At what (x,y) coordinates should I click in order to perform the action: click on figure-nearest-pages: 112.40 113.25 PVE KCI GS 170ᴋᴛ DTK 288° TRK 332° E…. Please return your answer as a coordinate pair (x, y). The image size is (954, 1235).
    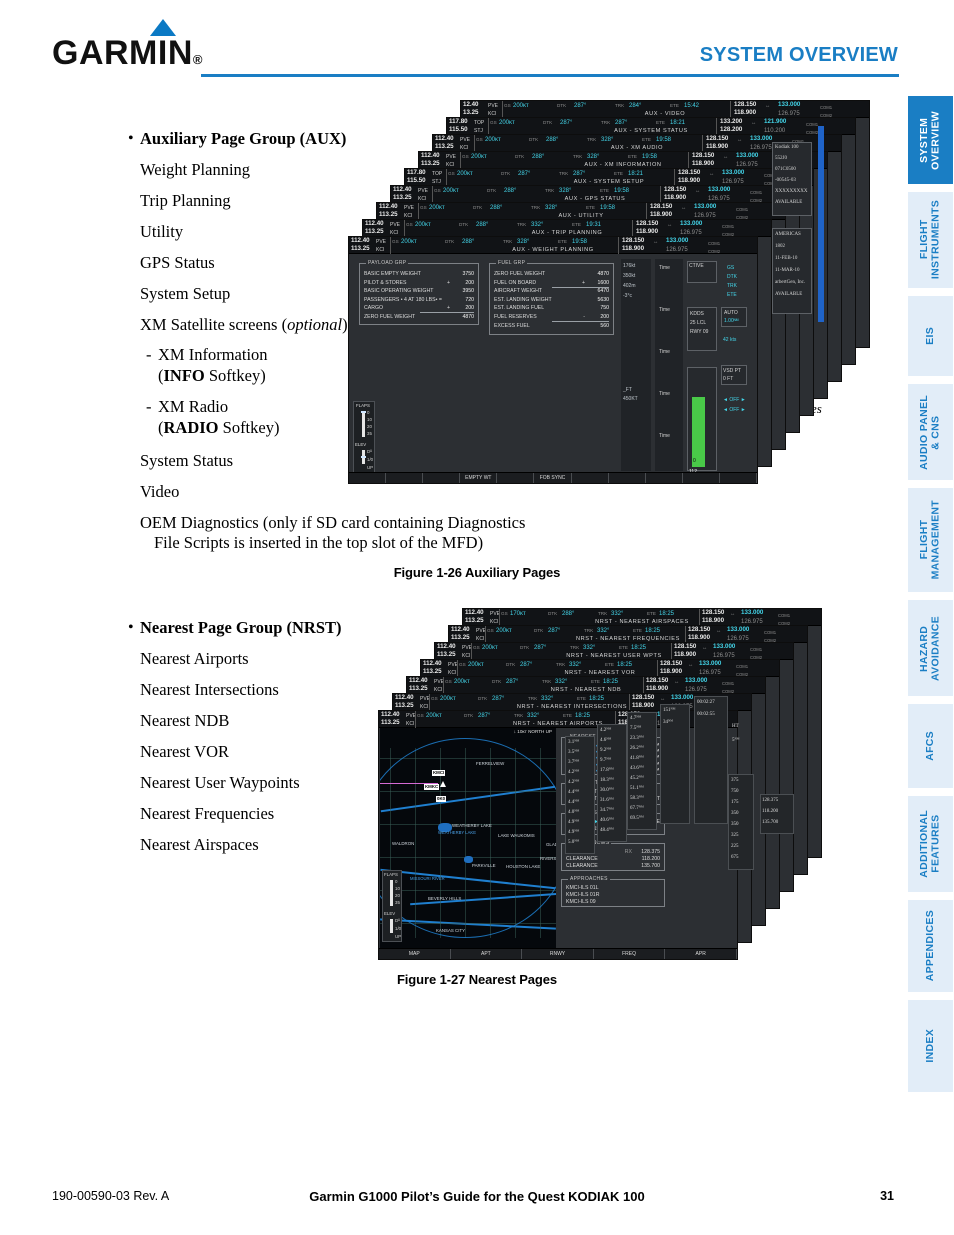
    Looking at the image, I should click on (602, 788).